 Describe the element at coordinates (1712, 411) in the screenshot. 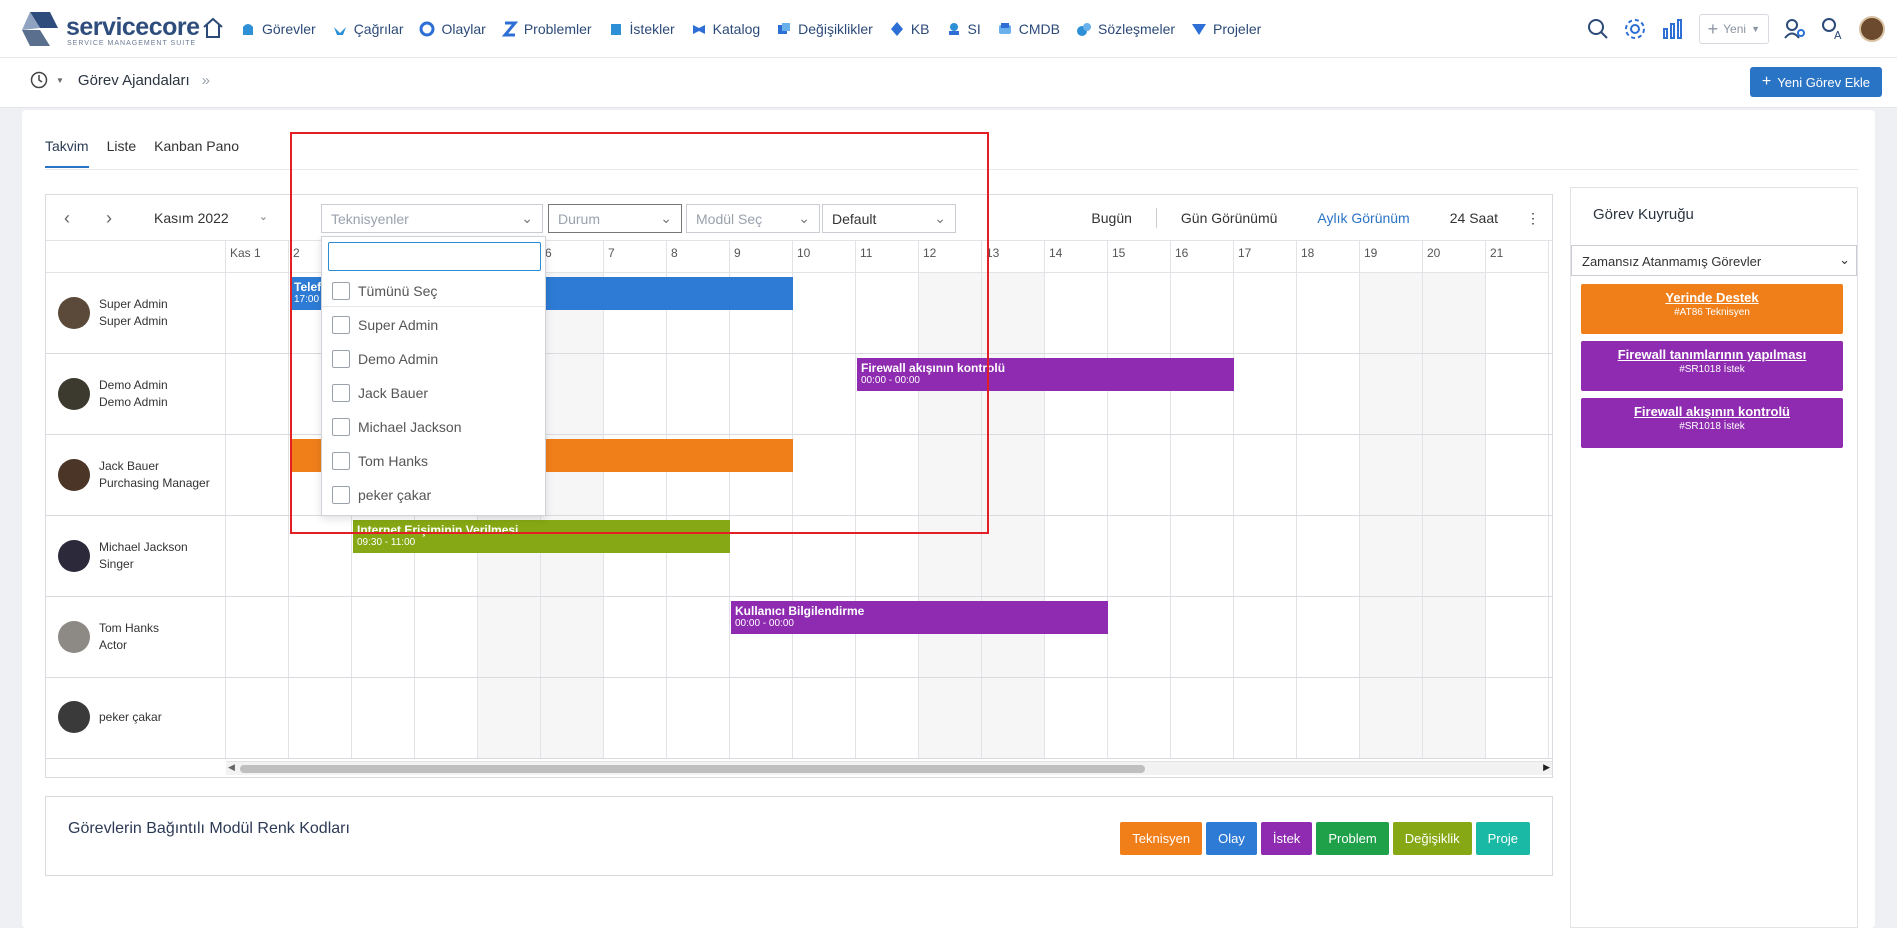

I see `queue-task-title: Firewall akışının kontrolü` at that location.